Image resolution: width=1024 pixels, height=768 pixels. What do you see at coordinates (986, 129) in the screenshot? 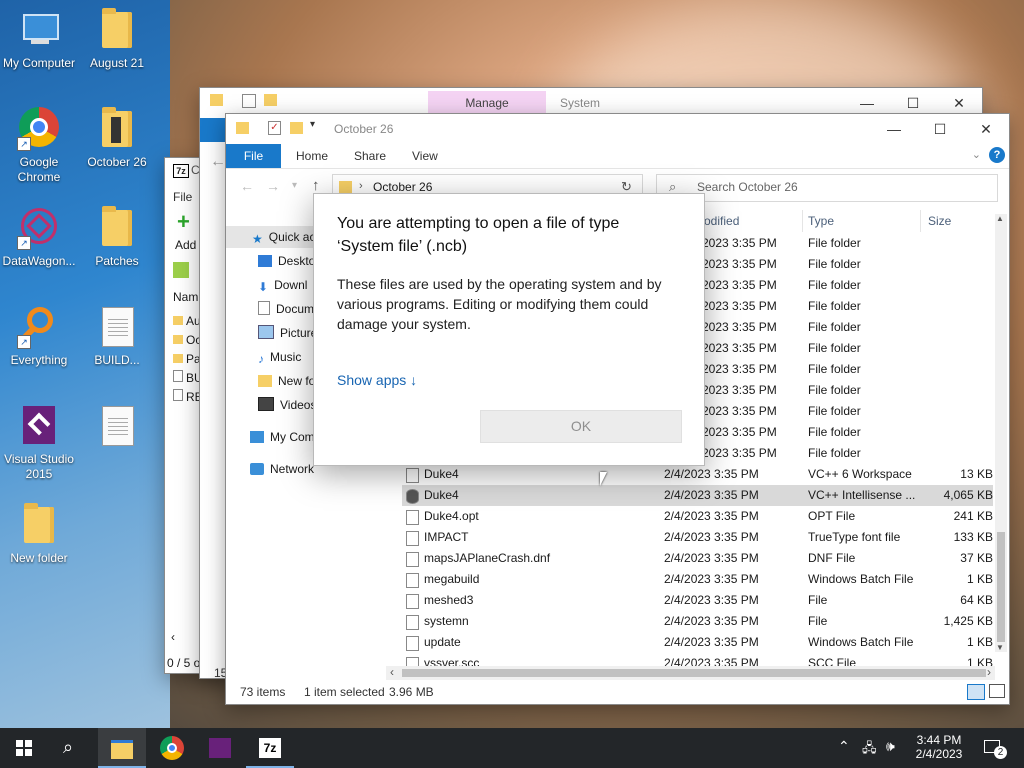
I see `close-button: ✕` at bounding box center [986, 129].